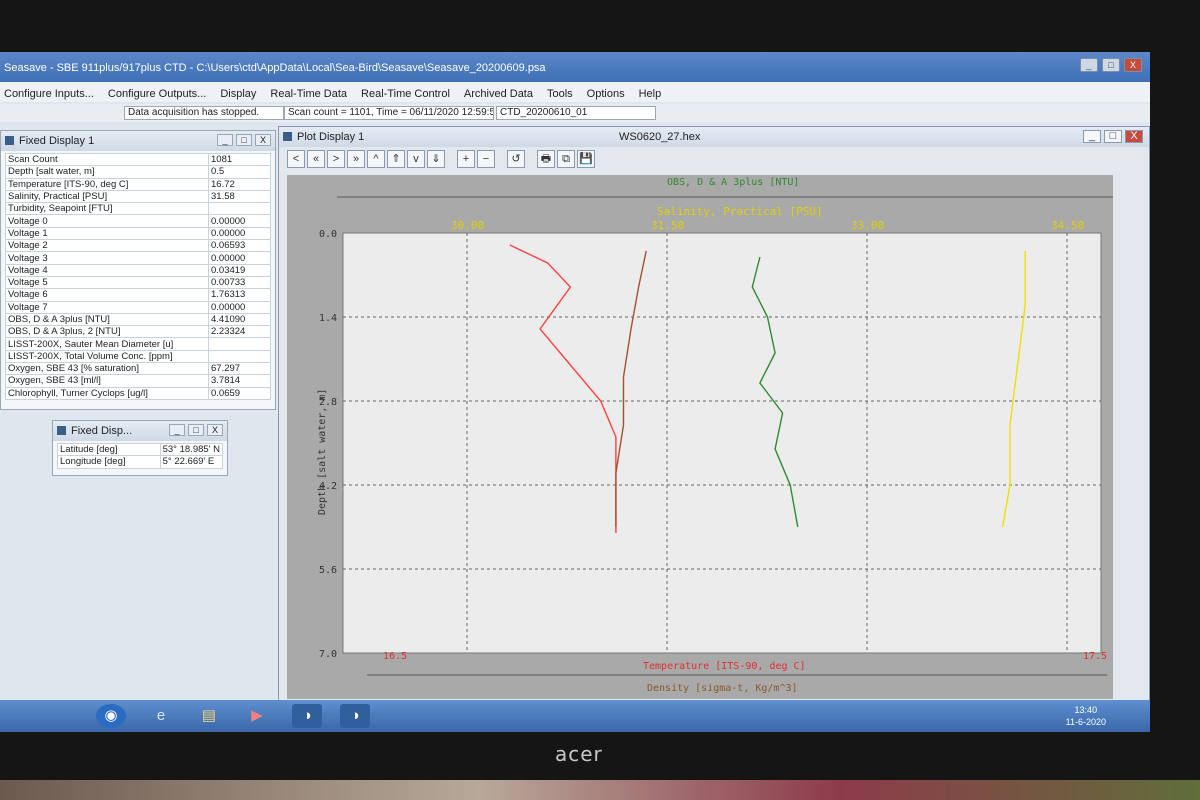 This screenshot has height=800, width=1200. I want to click on zoom-in-button: +, so click(466, 159).